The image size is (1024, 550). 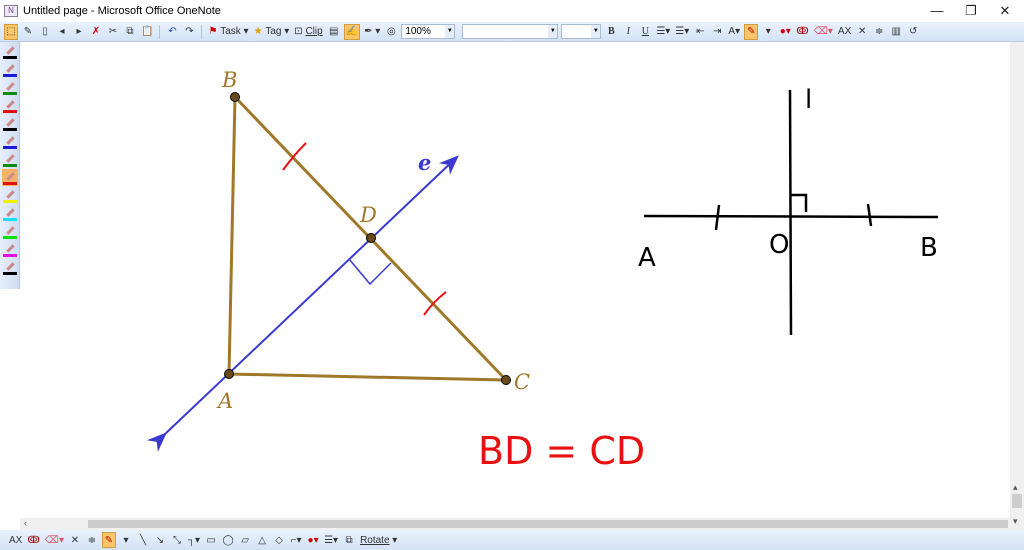 I want to click on scroll-down-icon: ▾, so click(x=1015, y=521).